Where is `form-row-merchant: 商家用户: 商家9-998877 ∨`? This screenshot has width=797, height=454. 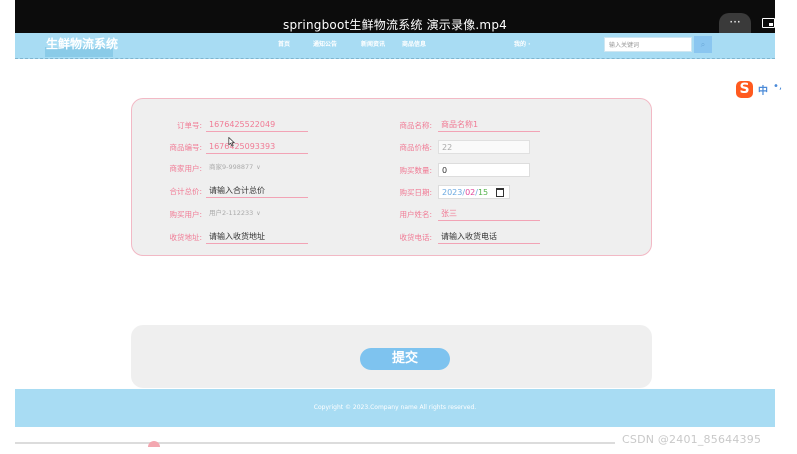 form-row-merchant: 商家用户: 商家9-998877 ∨ is located at coordinates (262, 167).